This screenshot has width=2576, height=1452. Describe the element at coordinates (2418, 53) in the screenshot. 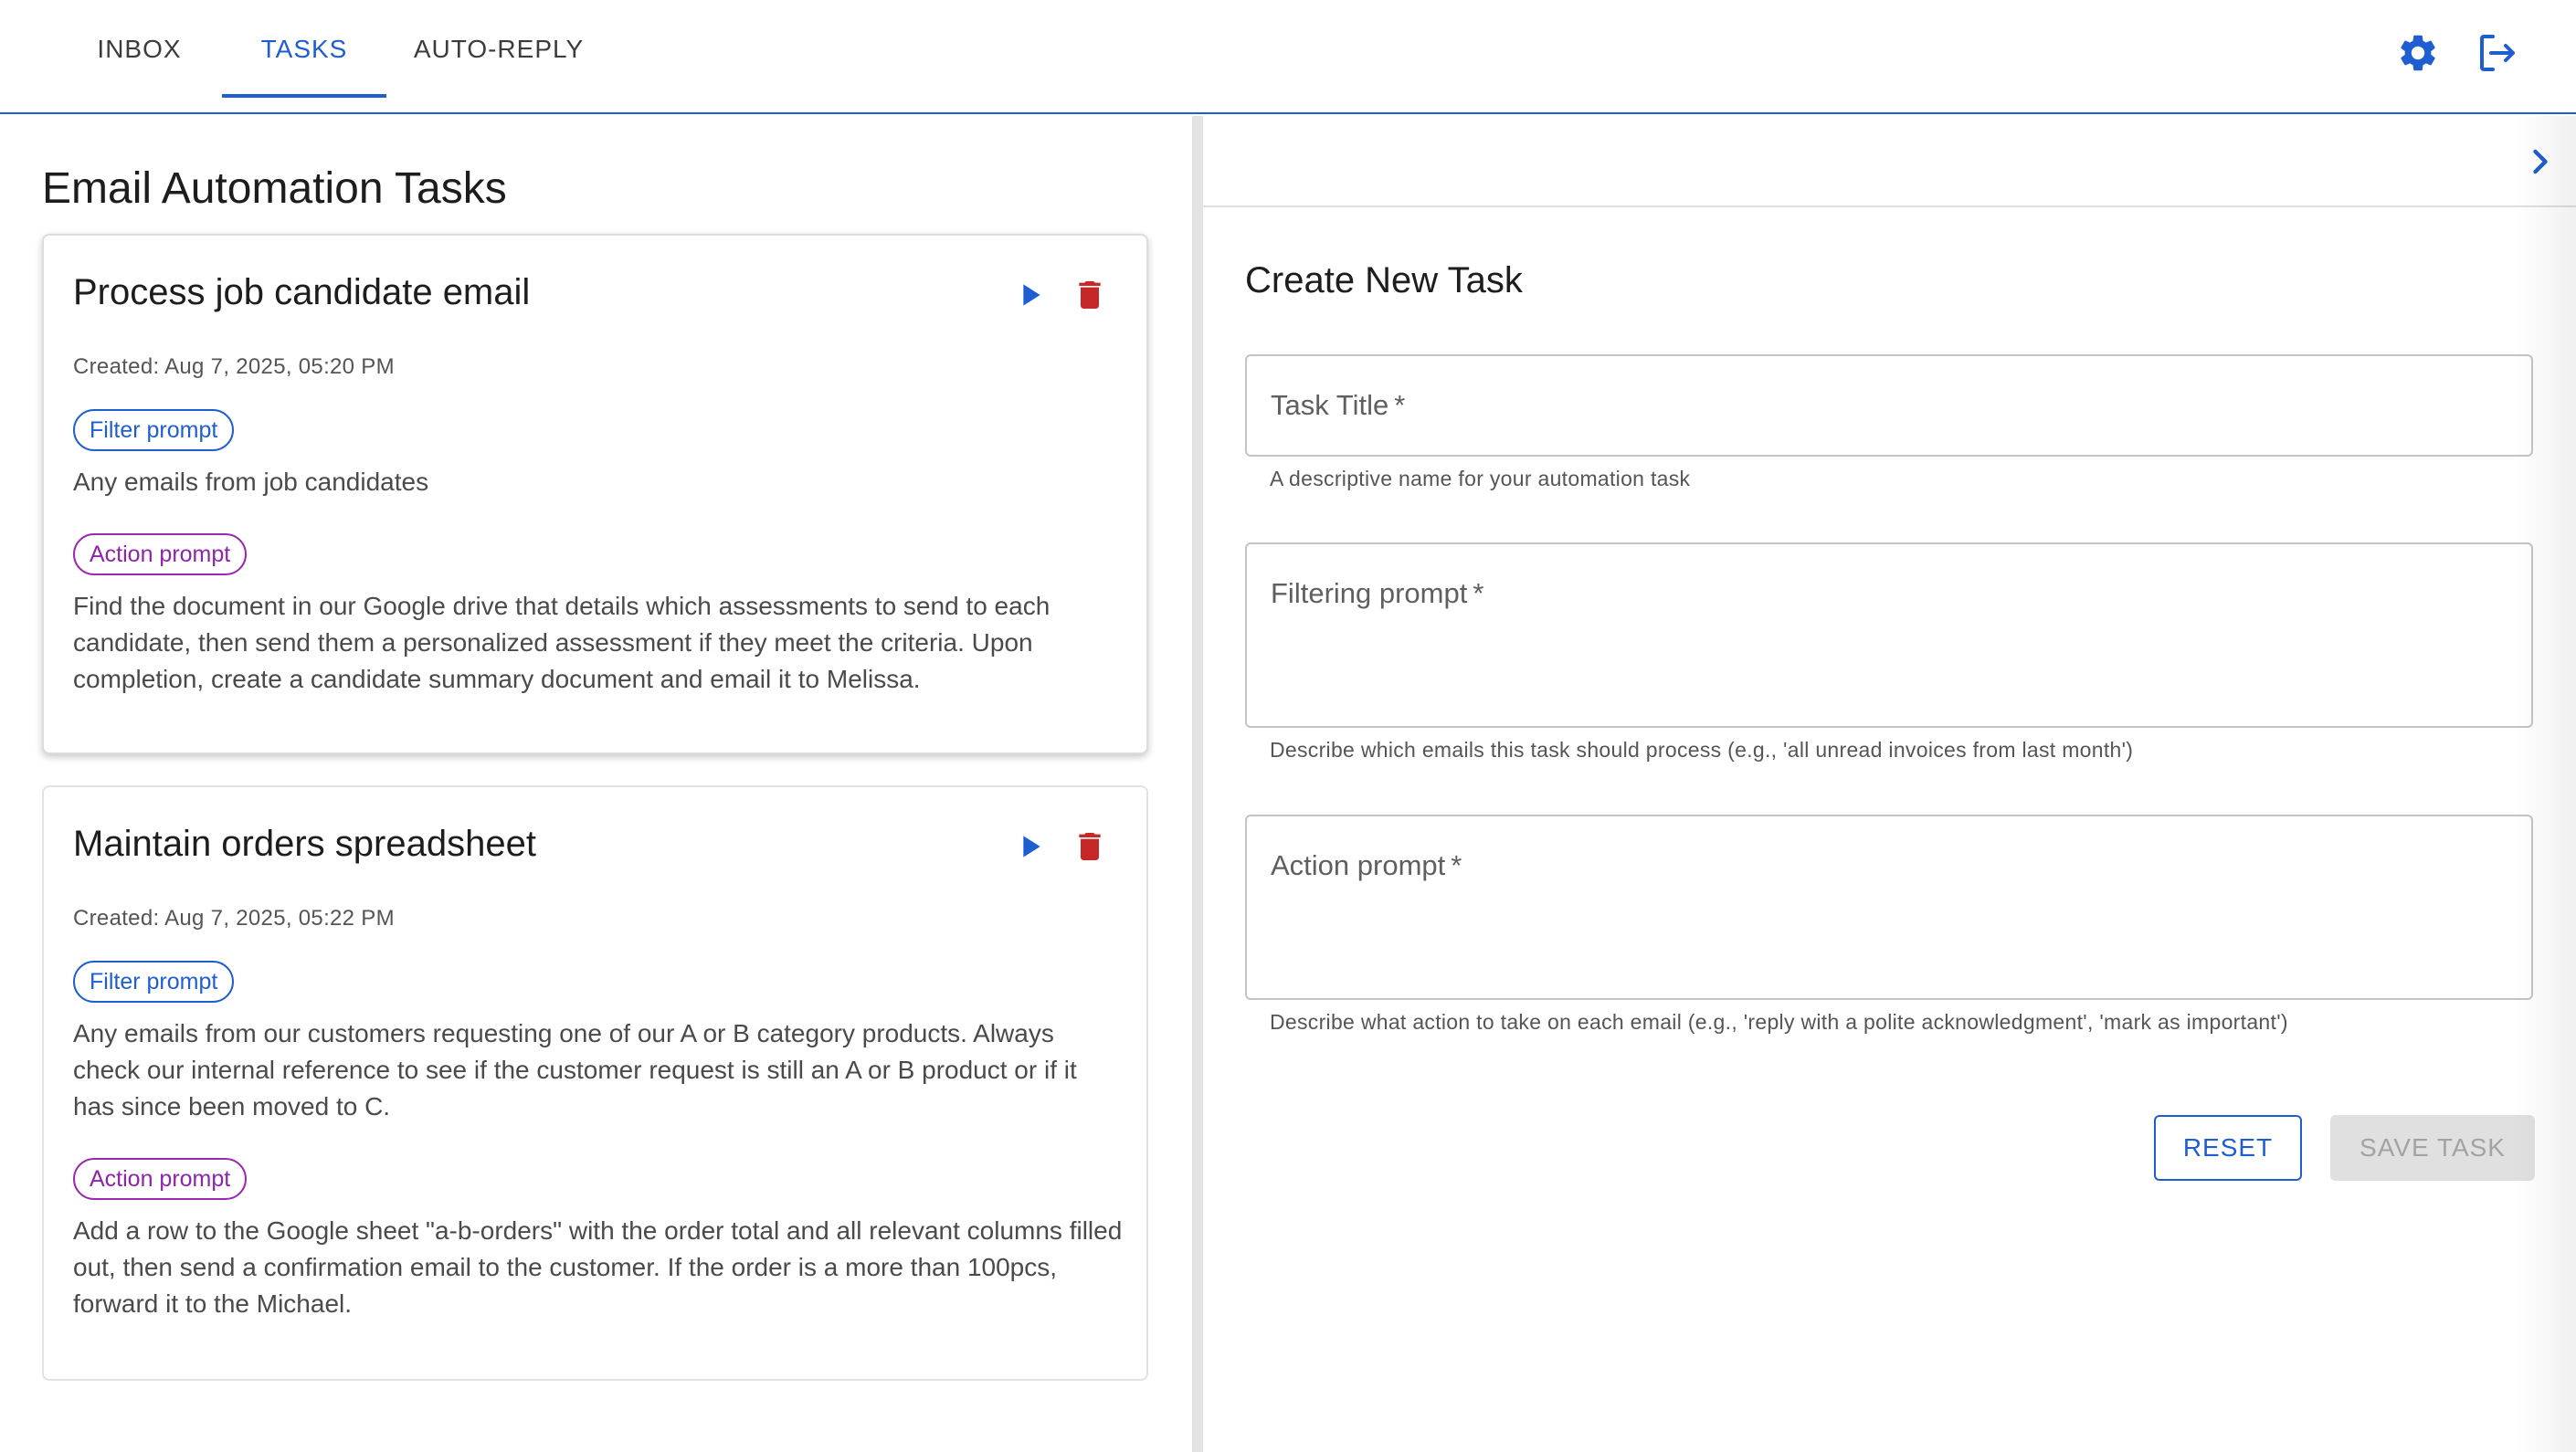

I see `gear-icon` at that location.